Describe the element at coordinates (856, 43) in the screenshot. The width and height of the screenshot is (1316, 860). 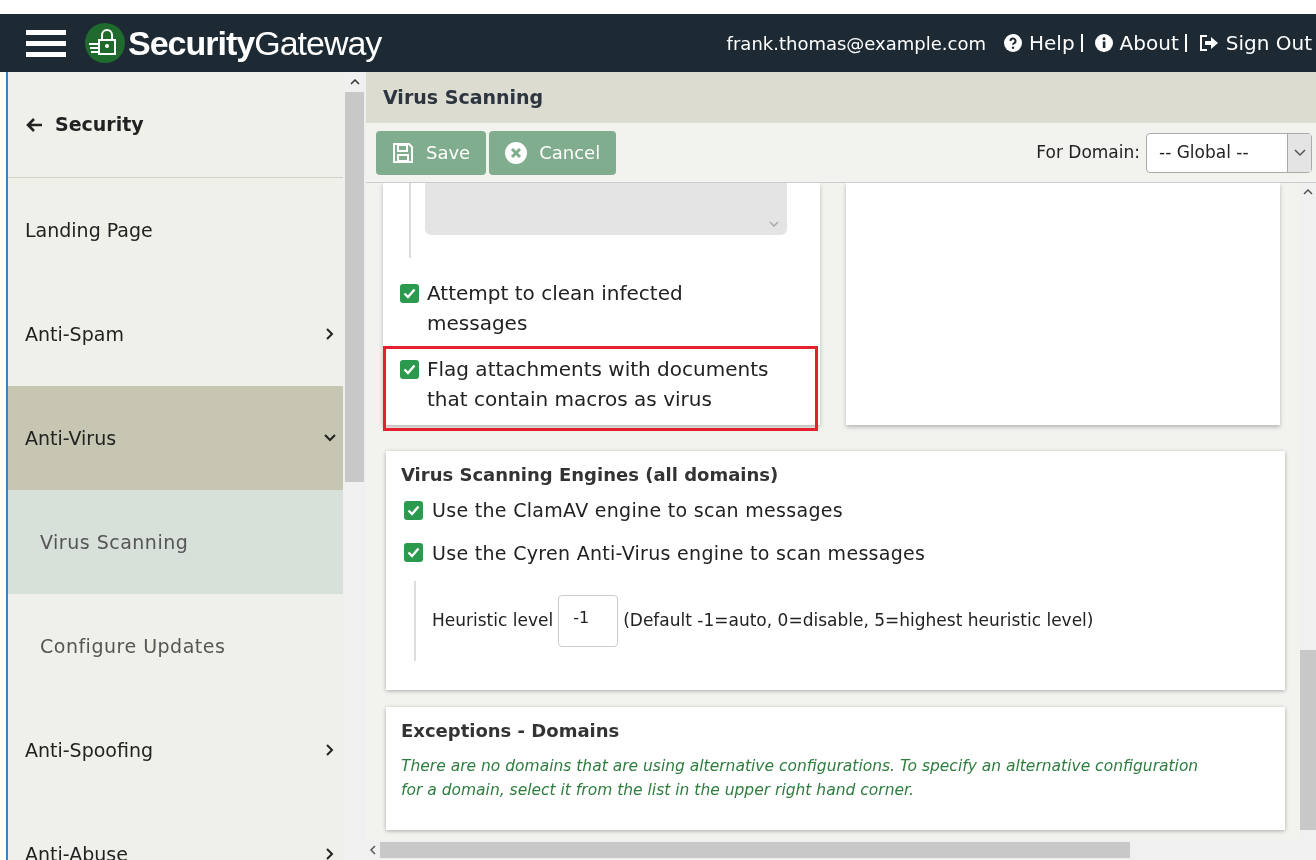
I see `user-email: frank.thomas@example.com` at that location.